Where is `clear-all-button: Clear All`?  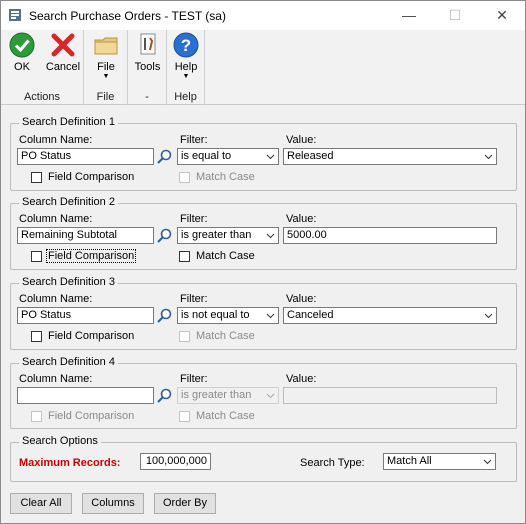 clear-all-button: Clear All is located at coordinates (41, 503).